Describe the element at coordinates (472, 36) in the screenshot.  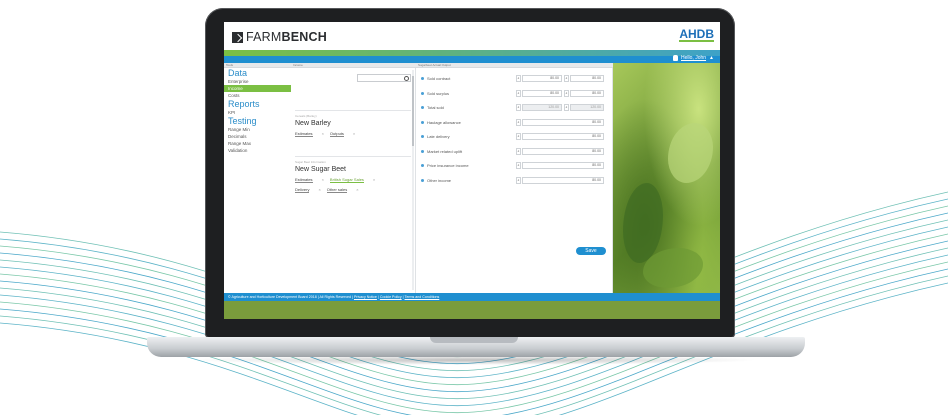
I see `app-header: FARMBENCH AHDB` at that location.